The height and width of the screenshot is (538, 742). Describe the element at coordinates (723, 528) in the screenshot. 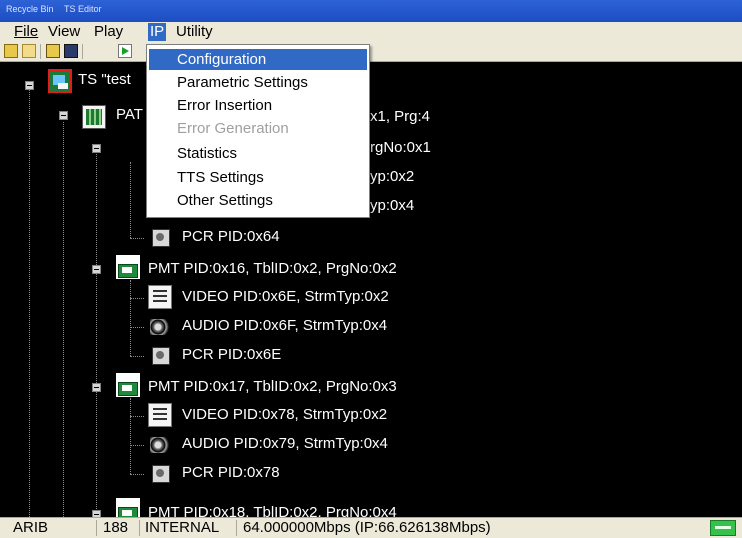

I see `status-led-icon` at that location.